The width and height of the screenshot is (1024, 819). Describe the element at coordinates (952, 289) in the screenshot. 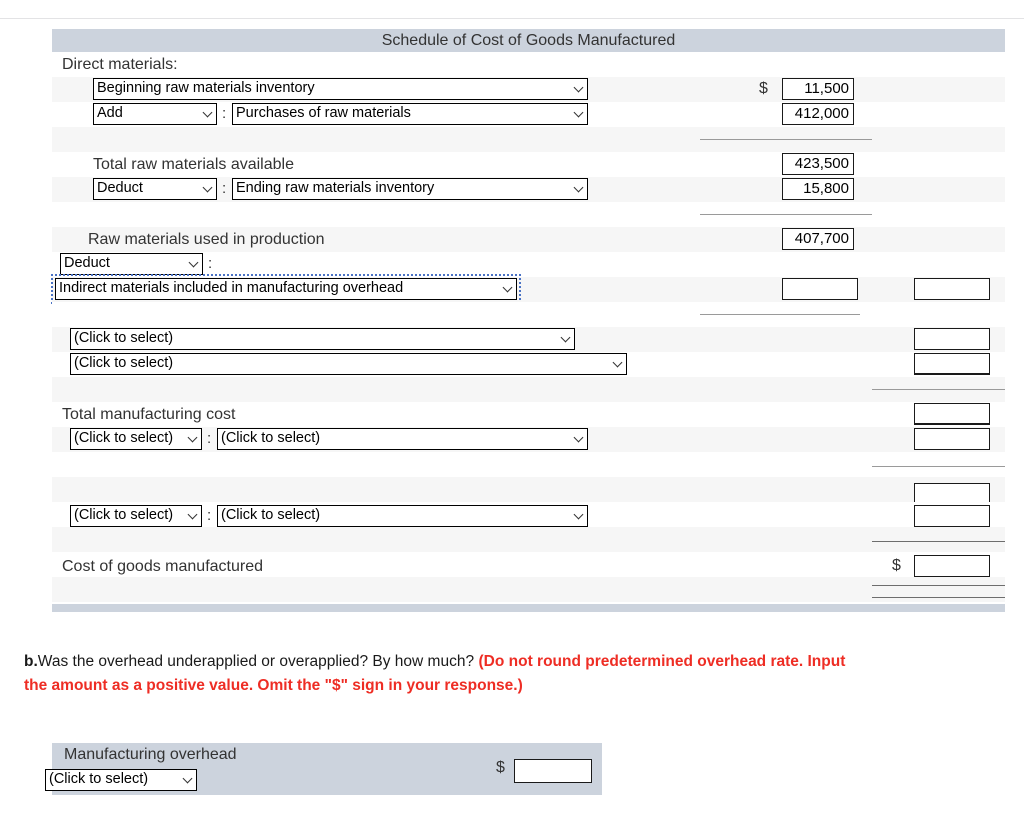

I see `amount-indirect-materials-col2` at that location.